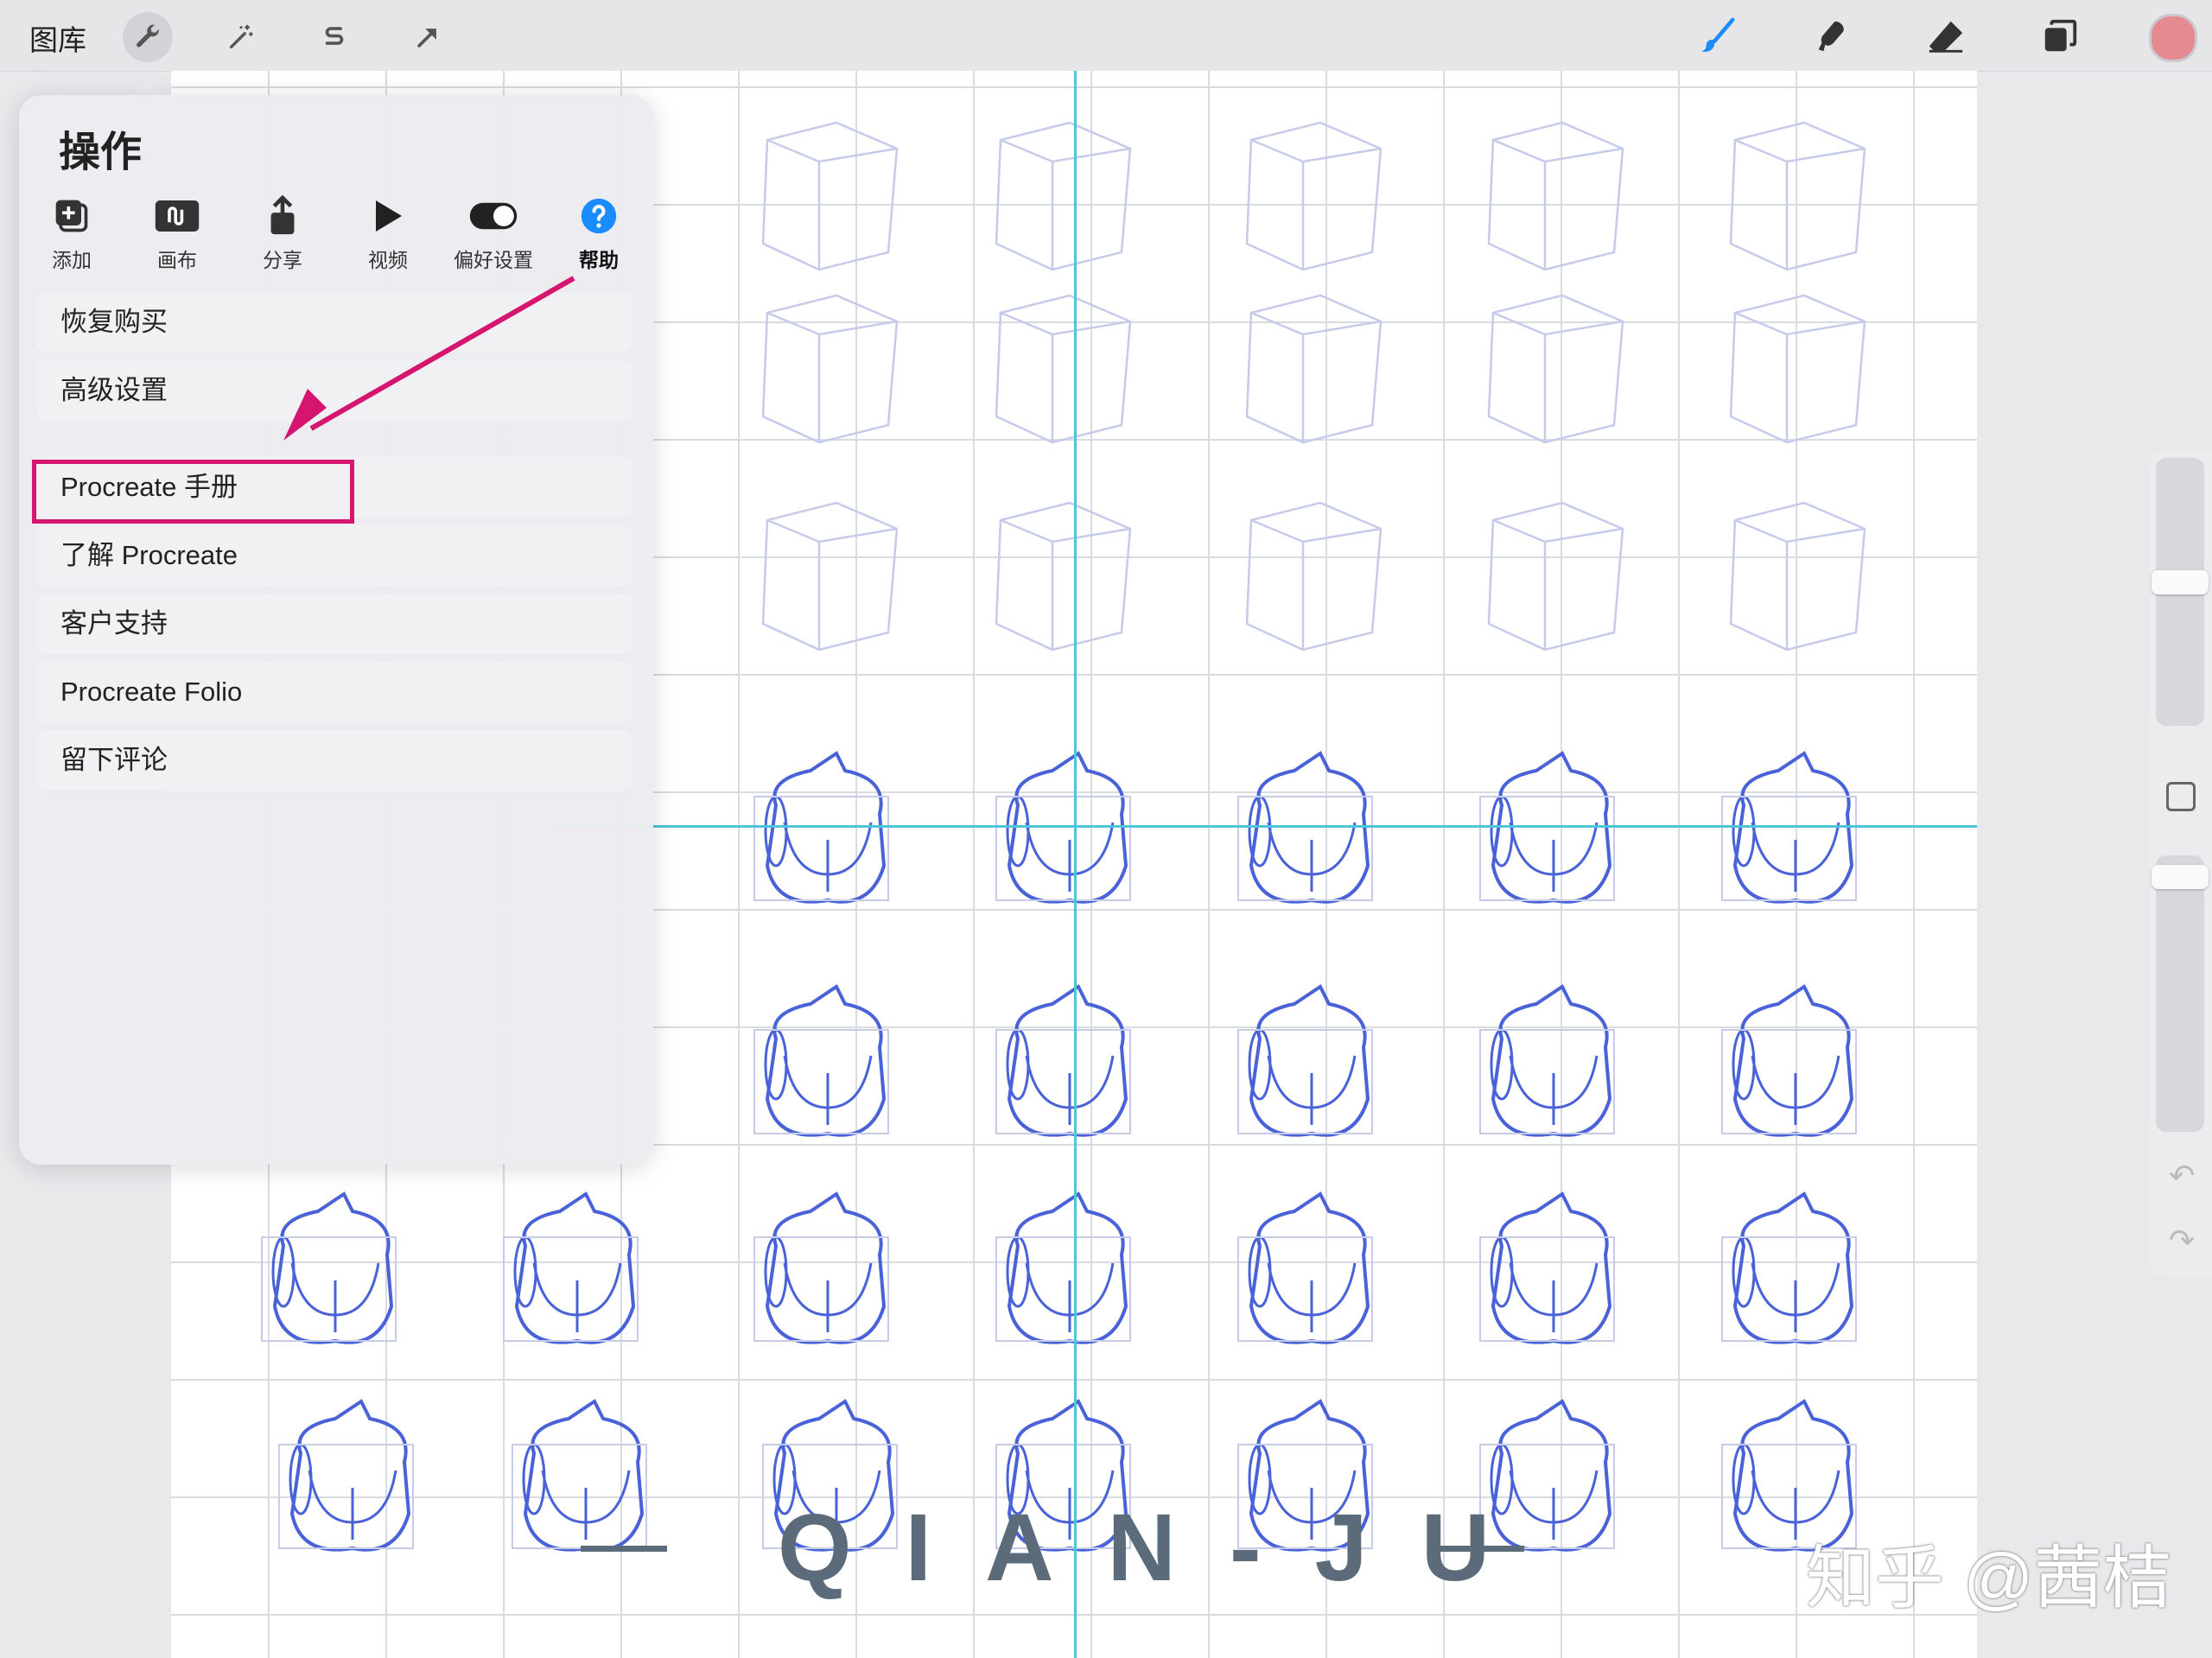 The height and width of the screenshot is (1658, 2212). What do you see at coordinates (57, 38) in the screenshot?
I see `gallery-button: 图库` at bounding box center [57, 38].